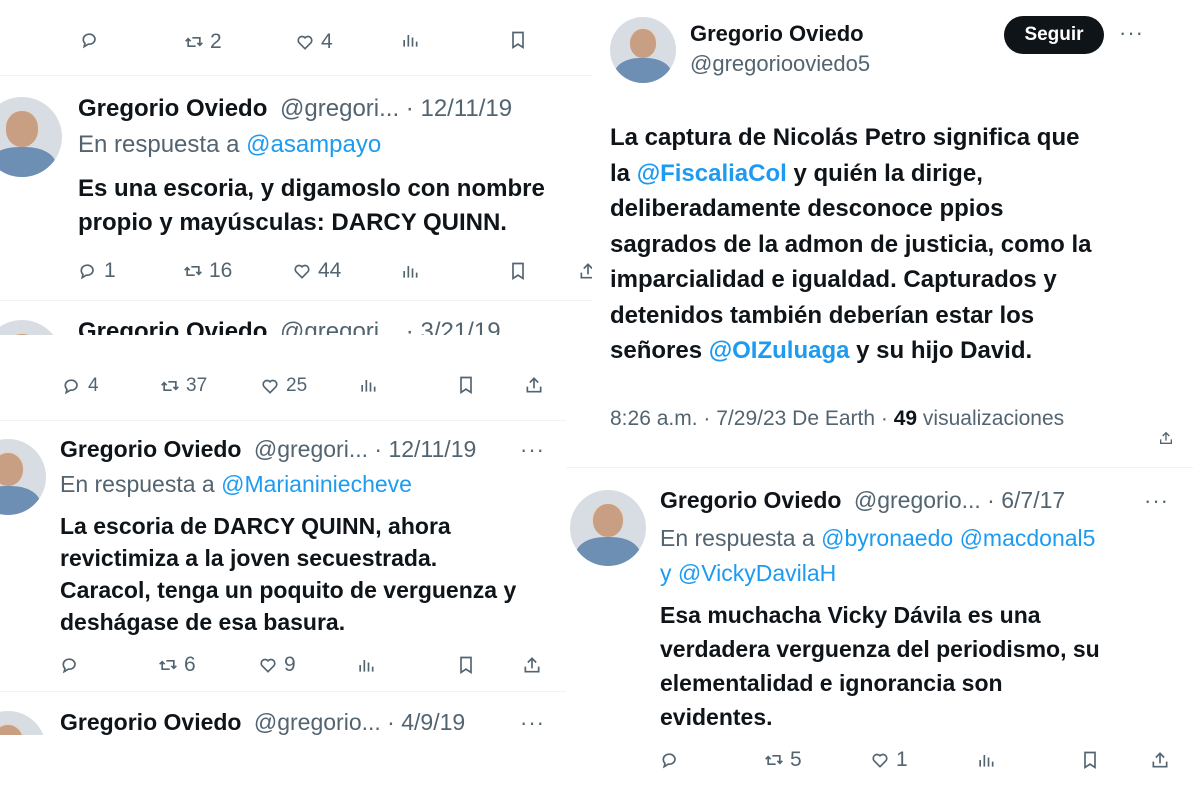 This screenshot has width=1193, height=800. I want to click on text-segment: la, so click(623, 173).